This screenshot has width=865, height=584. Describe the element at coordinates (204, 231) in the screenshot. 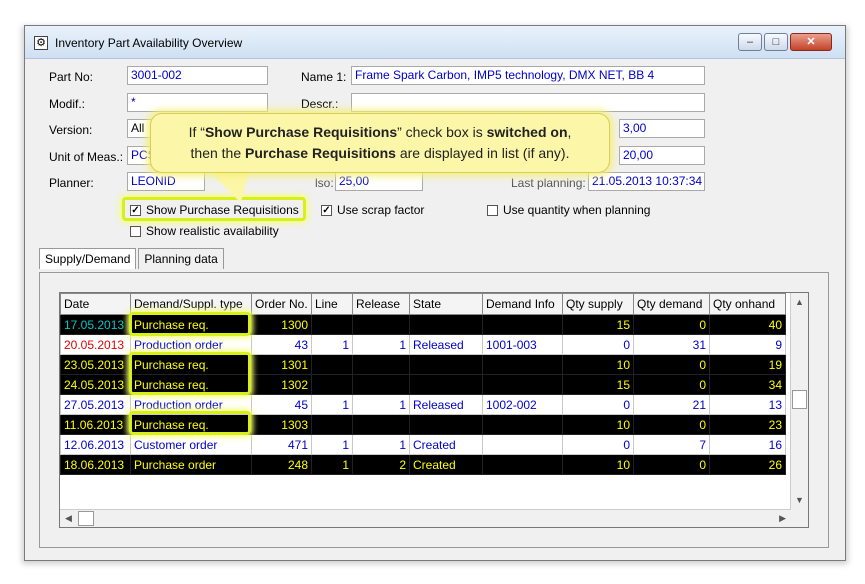

I see `show-realistic-availability-checkbox: Show realistic availability` at that location.